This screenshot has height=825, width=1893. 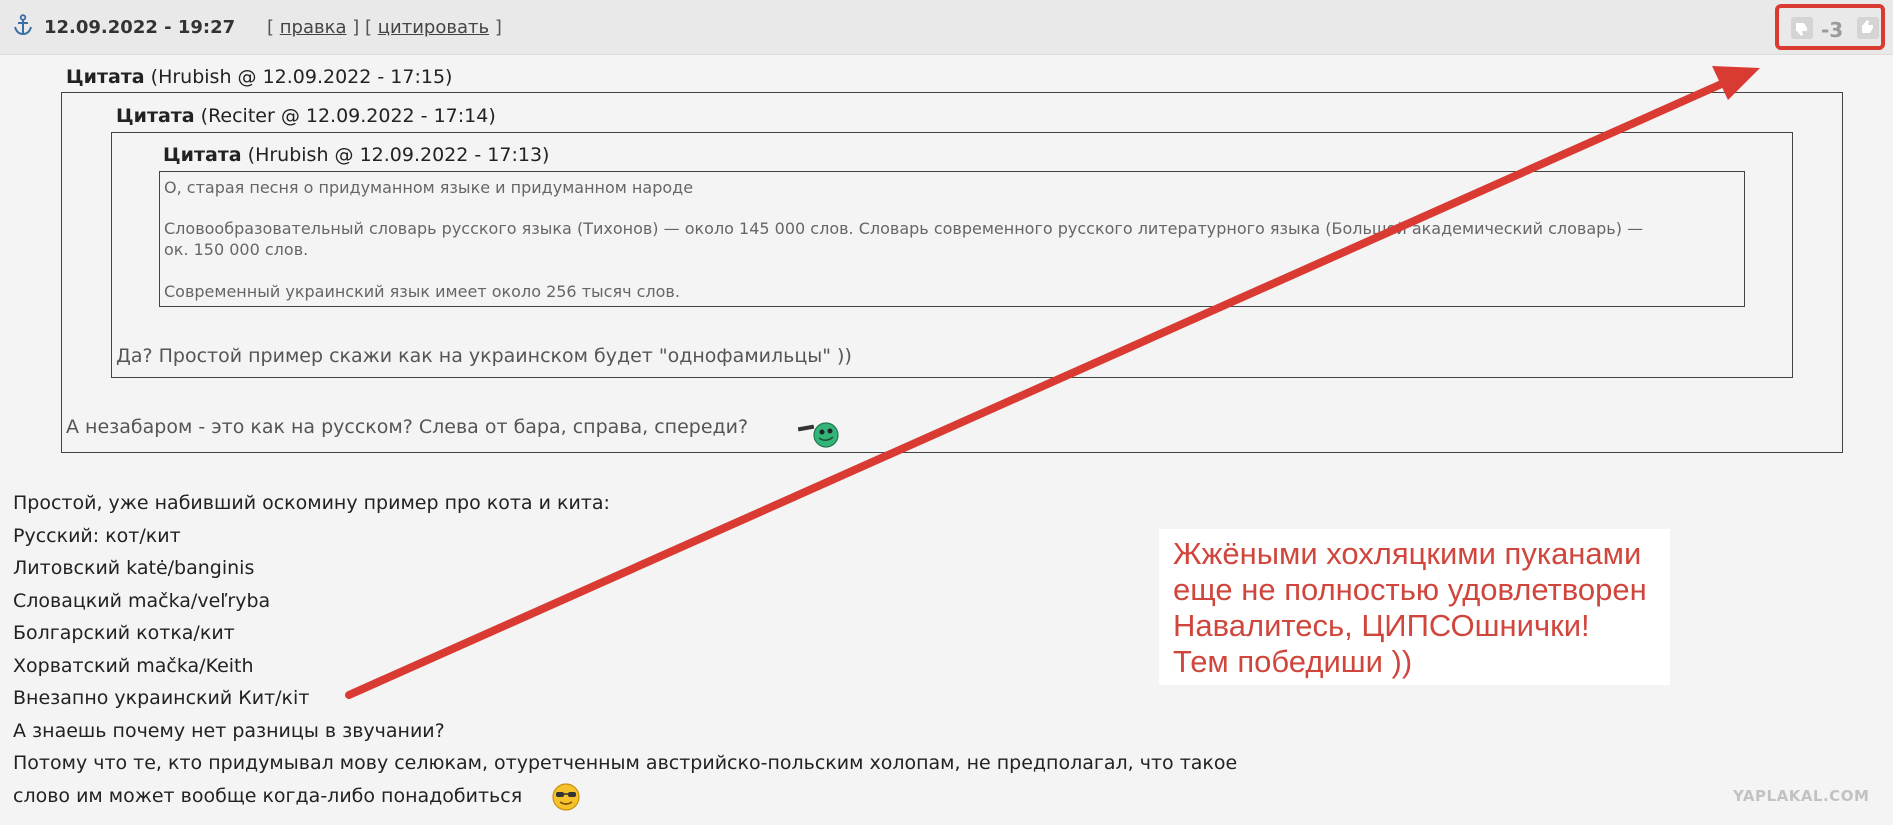 I want to click on body-line: Внезапно украинский Кит/кіт, so click(x=161, y=698).